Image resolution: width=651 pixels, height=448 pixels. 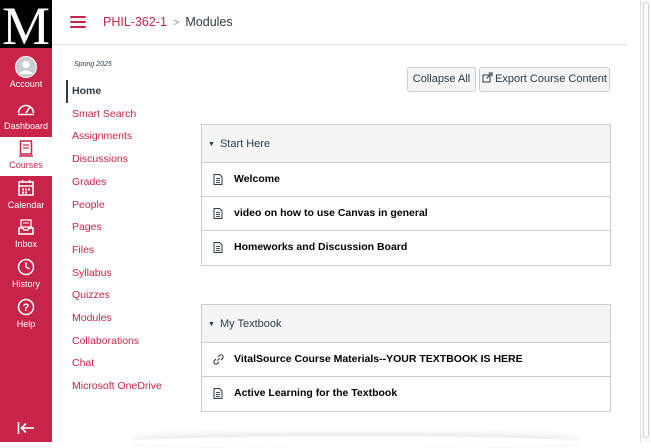 What do you see at coordinates (168, 22) in the screenshot?
I see `breadcrumb: PHIL-362-1 > Modules` at bounding box center [168, 22].